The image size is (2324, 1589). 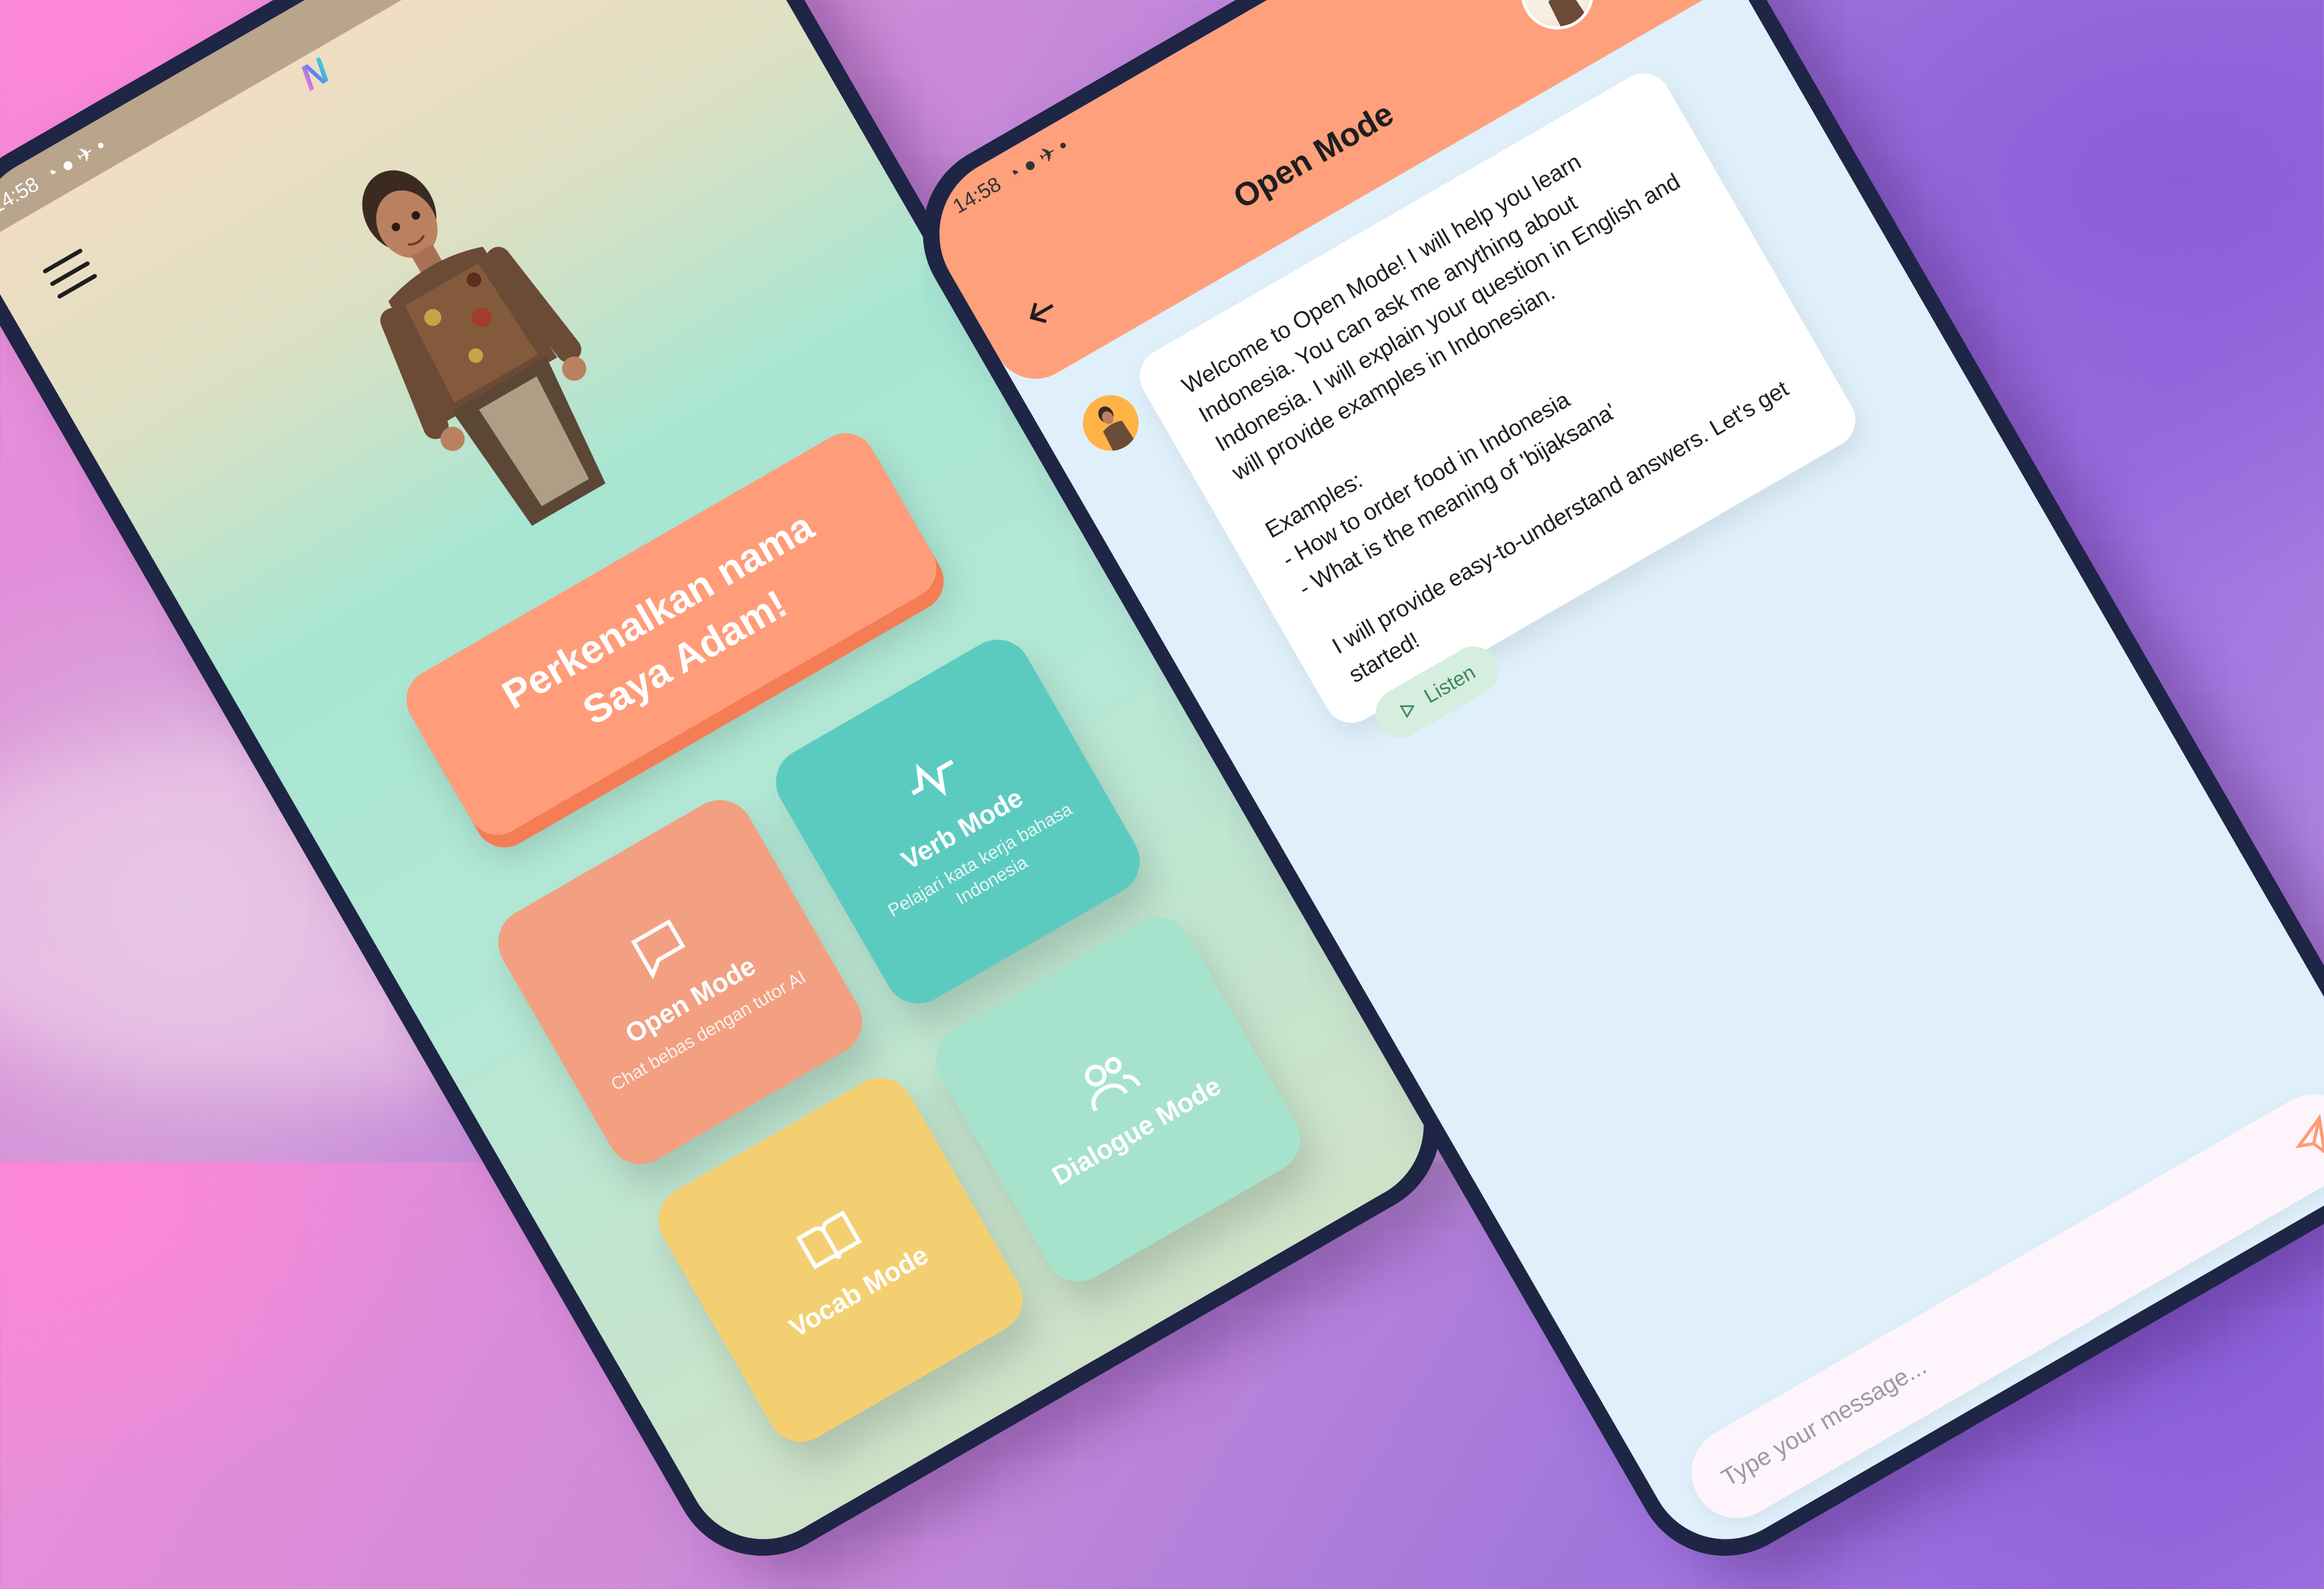 What do you see at coordinates (70, 274) in the screenshot?
I see `hamburger-menu-icon` at bounding box center [70, 274].